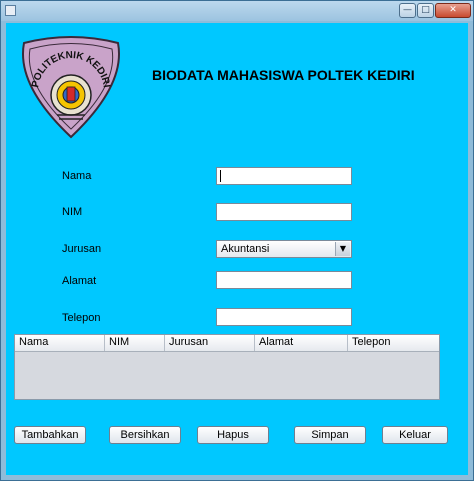  What do you see at coordinates (72, 212) in the screenshot?
I see `label-nim: NIM` at bounding box center [72, 212].